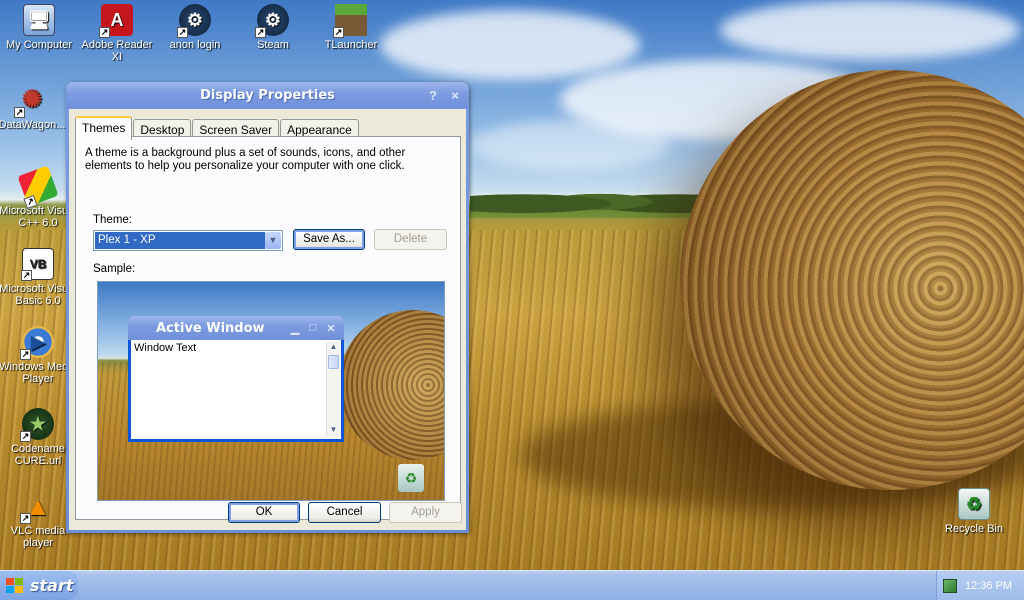 The image size is (1024, 600). What do you see at coordinates (333, 346) in the screenshot?
I see `scroll-up-icon: ▲` at bounding box center [333, 346].